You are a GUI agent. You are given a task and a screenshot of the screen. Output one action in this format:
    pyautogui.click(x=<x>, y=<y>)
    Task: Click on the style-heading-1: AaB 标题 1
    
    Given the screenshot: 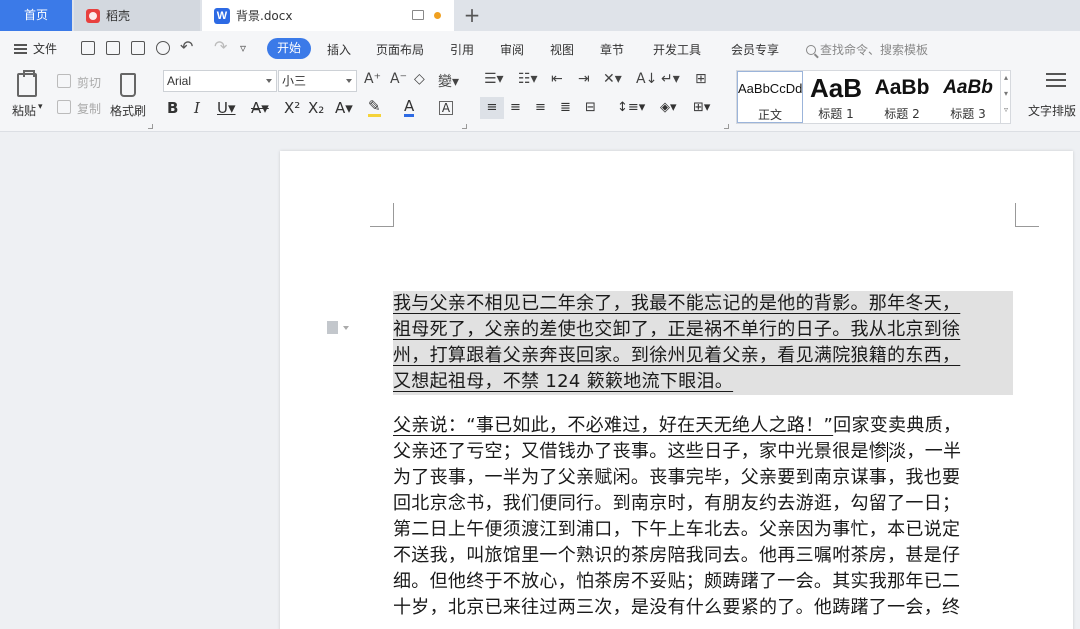 What is the action you would take?
    pyautogui.click(x=836, y=97)
    